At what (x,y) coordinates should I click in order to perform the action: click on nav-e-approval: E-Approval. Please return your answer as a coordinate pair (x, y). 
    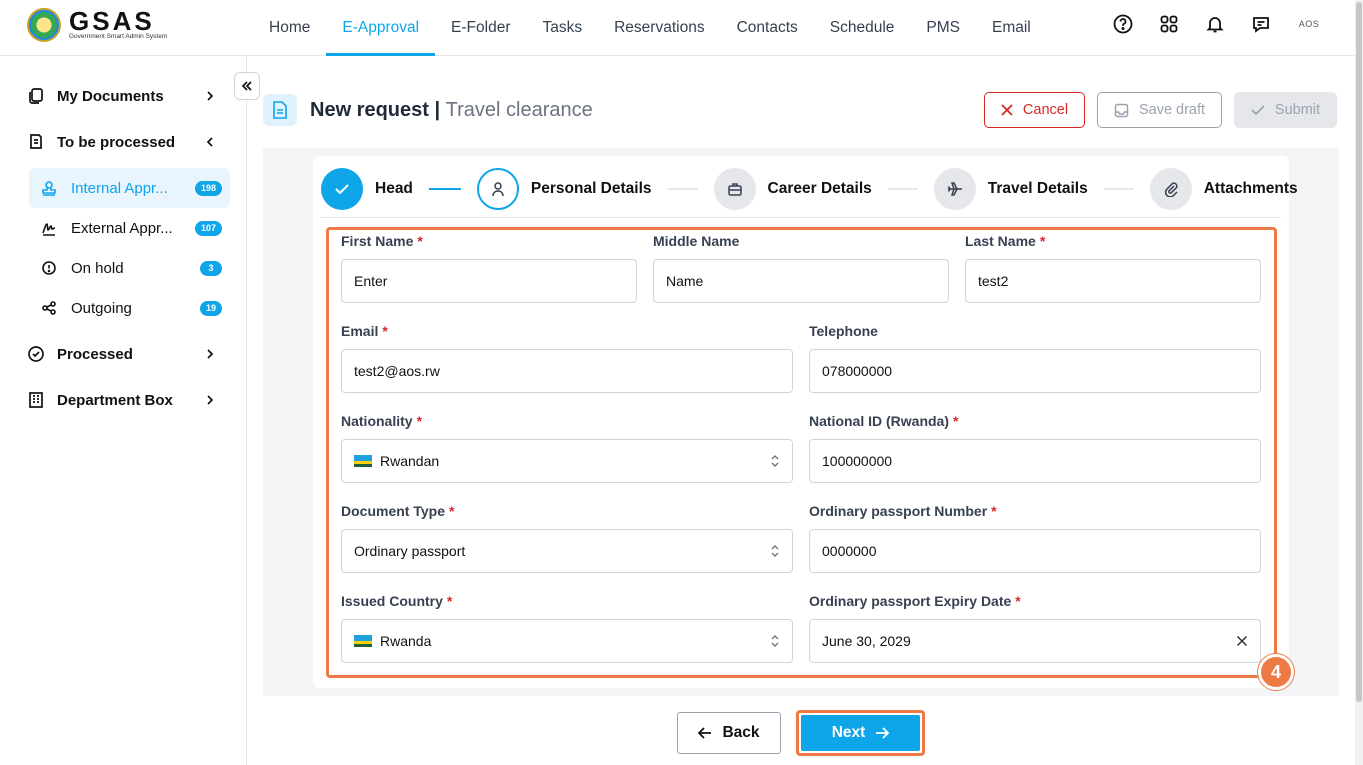
    Looking at the image, I should click on (380, 28).